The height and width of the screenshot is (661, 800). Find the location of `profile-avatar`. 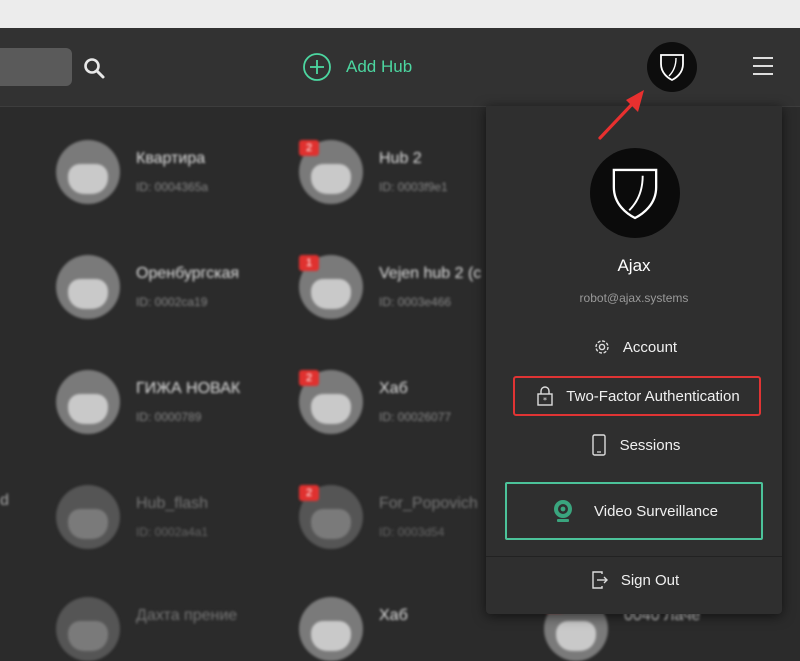

profile-avatar is located at coordinates (635, 193).